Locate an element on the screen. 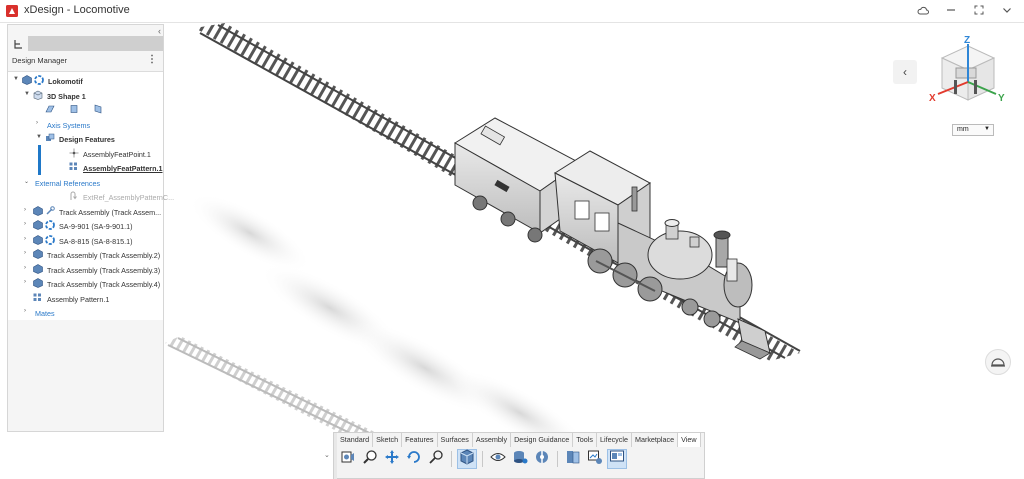 This screenshot has height=479, width=1024. tree-item: AssemblyFeatPattern.1 is located at coordinates (85, 168).